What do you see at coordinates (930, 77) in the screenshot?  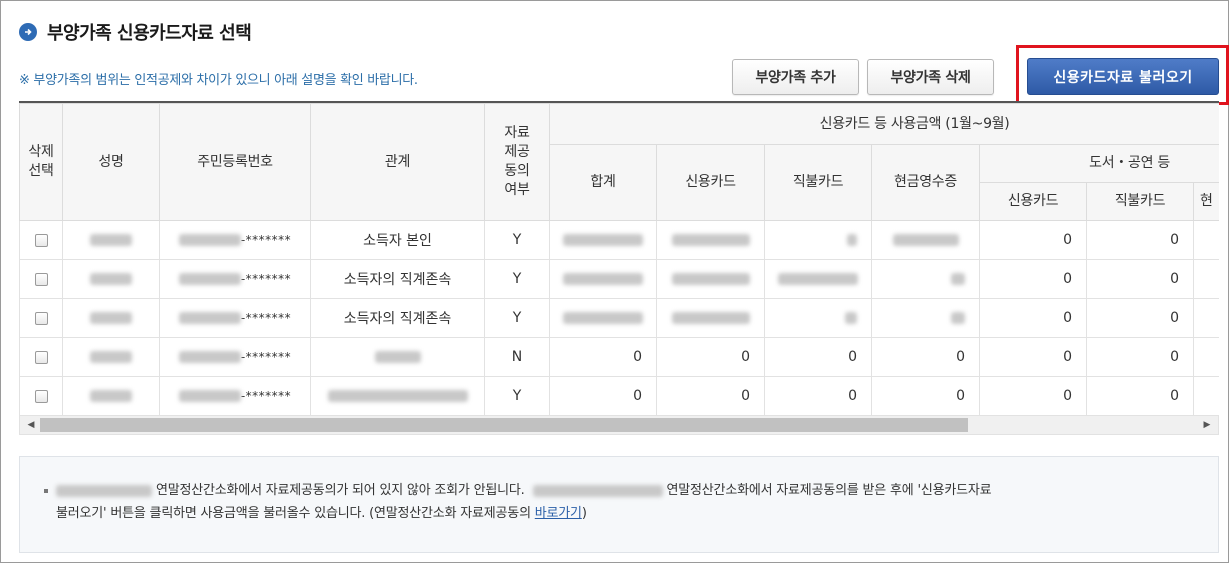 I see `delete-dependent-button: 부양가족 삭제` at bounding box center [930, 77].